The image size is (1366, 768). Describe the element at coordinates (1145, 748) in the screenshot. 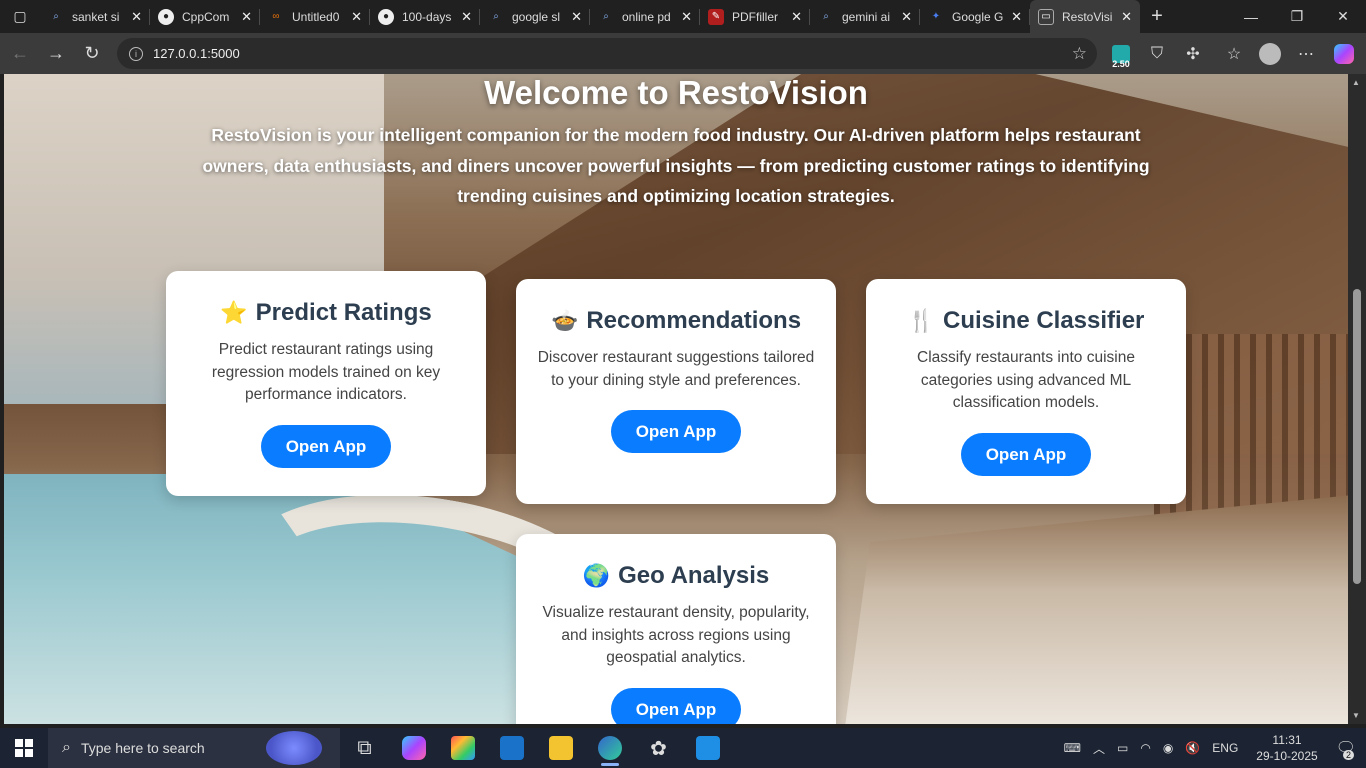

I see `wifi-icon: ◠` at that location.